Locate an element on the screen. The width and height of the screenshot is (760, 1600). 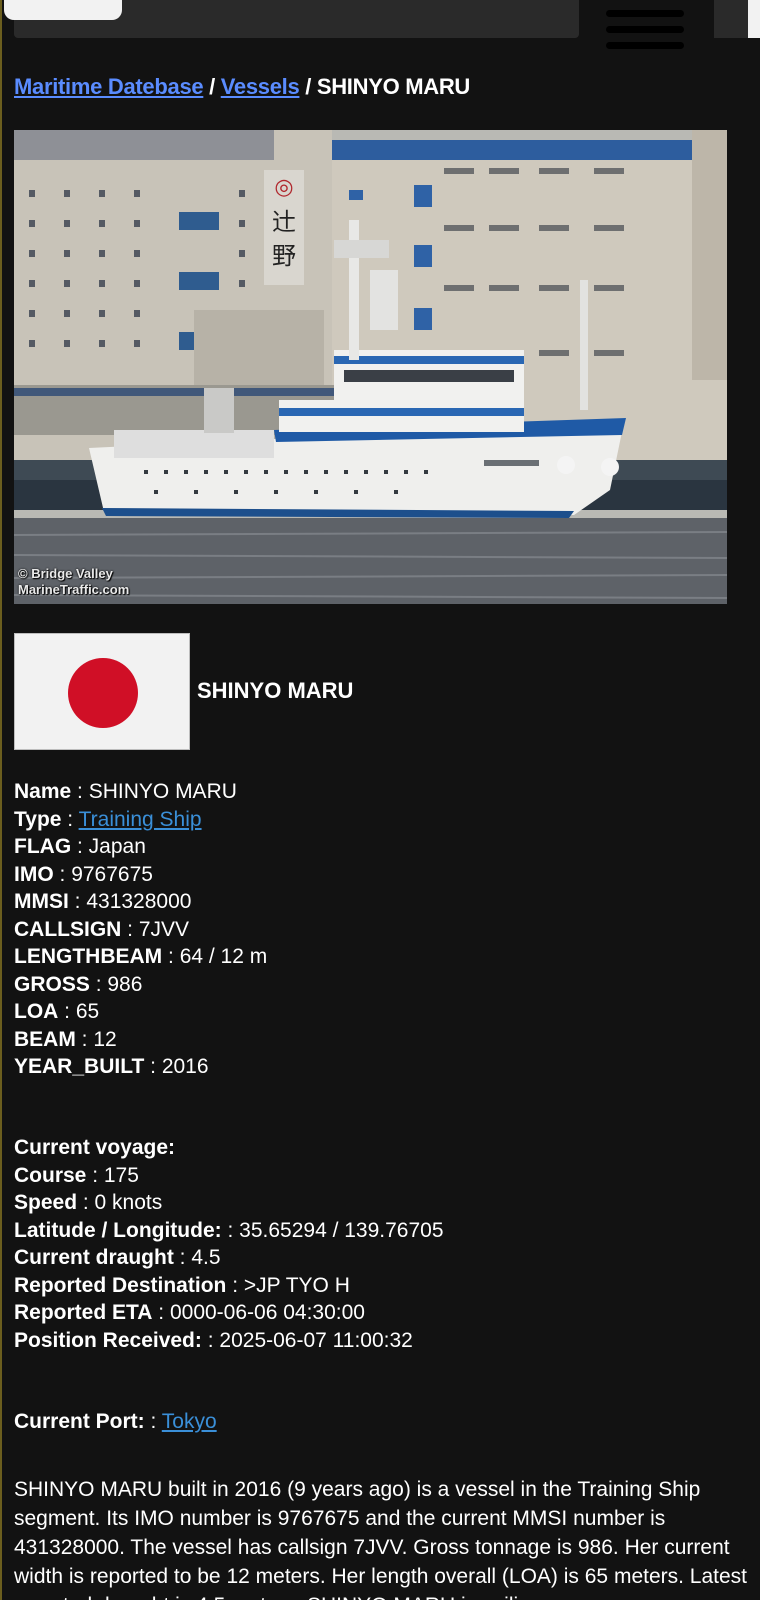
breadcrumb-home-link: Maritime Datebase is located at coordinates (109, 86).